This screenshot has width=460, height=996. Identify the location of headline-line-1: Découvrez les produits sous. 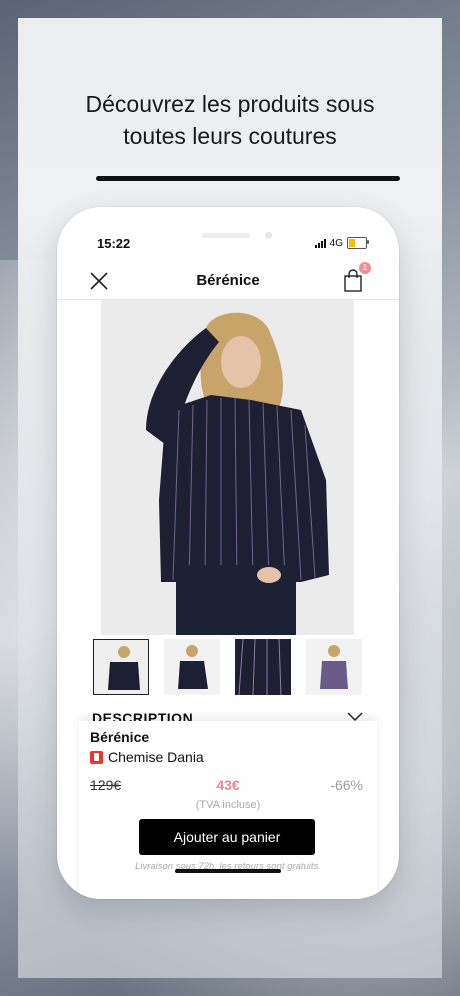
(230, 104).